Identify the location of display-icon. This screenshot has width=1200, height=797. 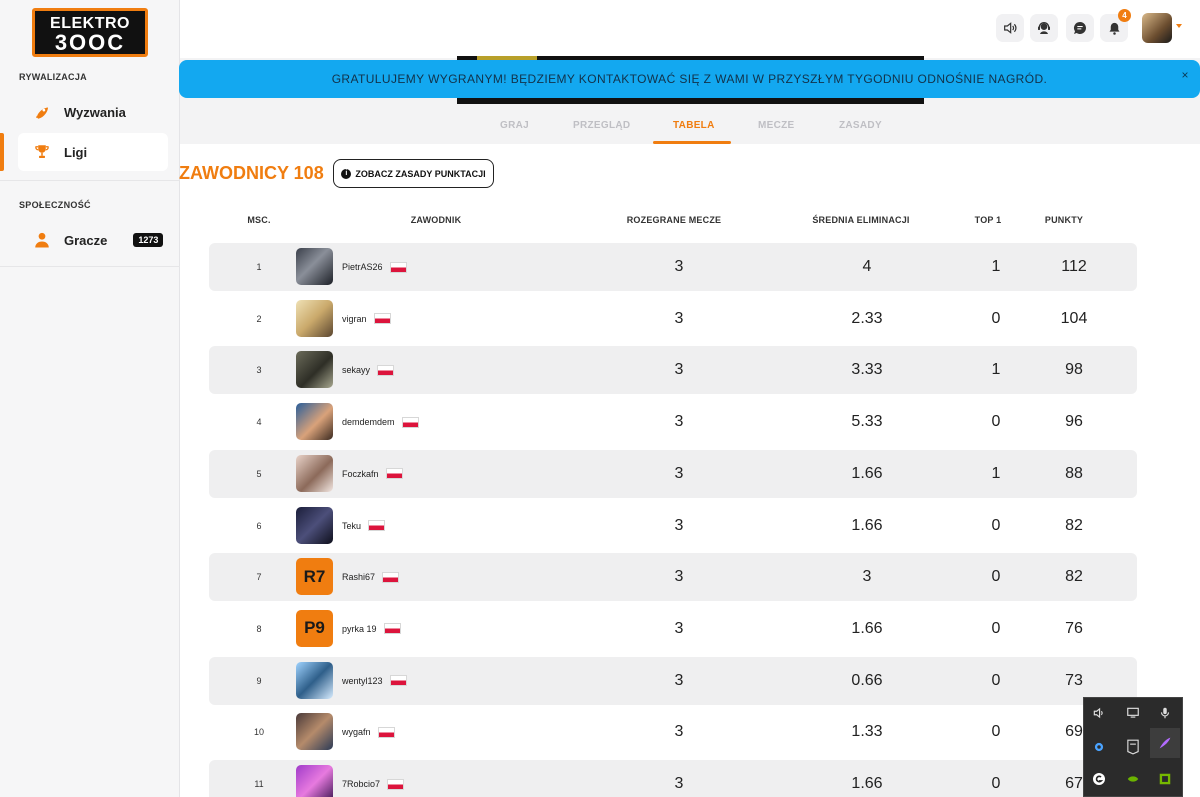
(1133, 713).